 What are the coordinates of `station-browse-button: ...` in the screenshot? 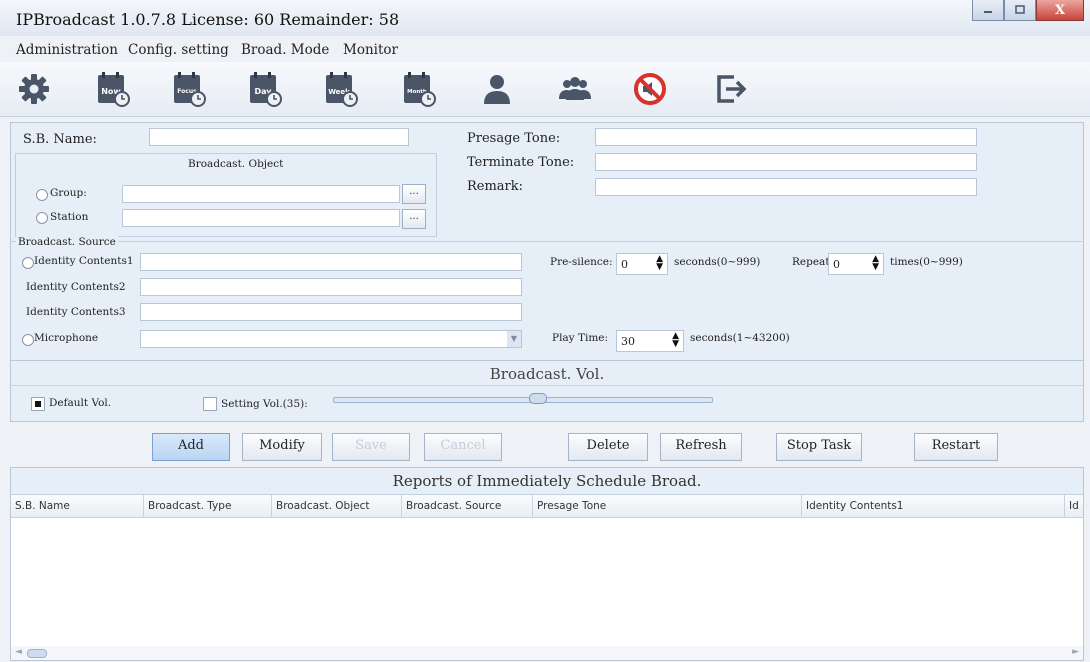 It's located at (414, 219).